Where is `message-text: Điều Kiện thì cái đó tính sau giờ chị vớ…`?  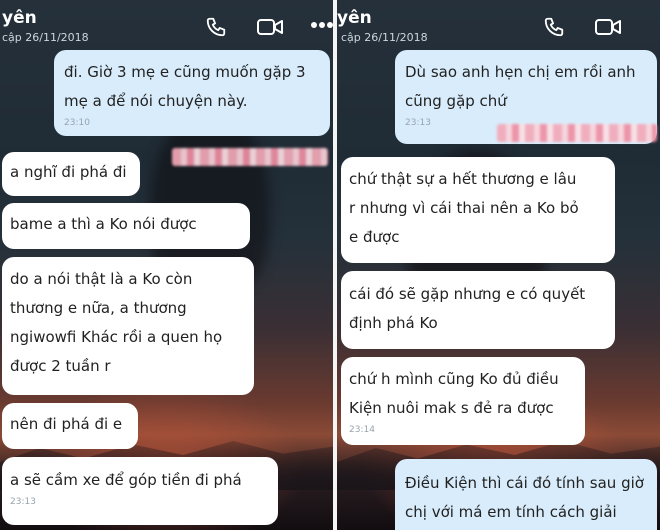
message-text: Điều Kiện thì cái đó tính sau giờ chị vớ… is located at coordinates (524, 497).